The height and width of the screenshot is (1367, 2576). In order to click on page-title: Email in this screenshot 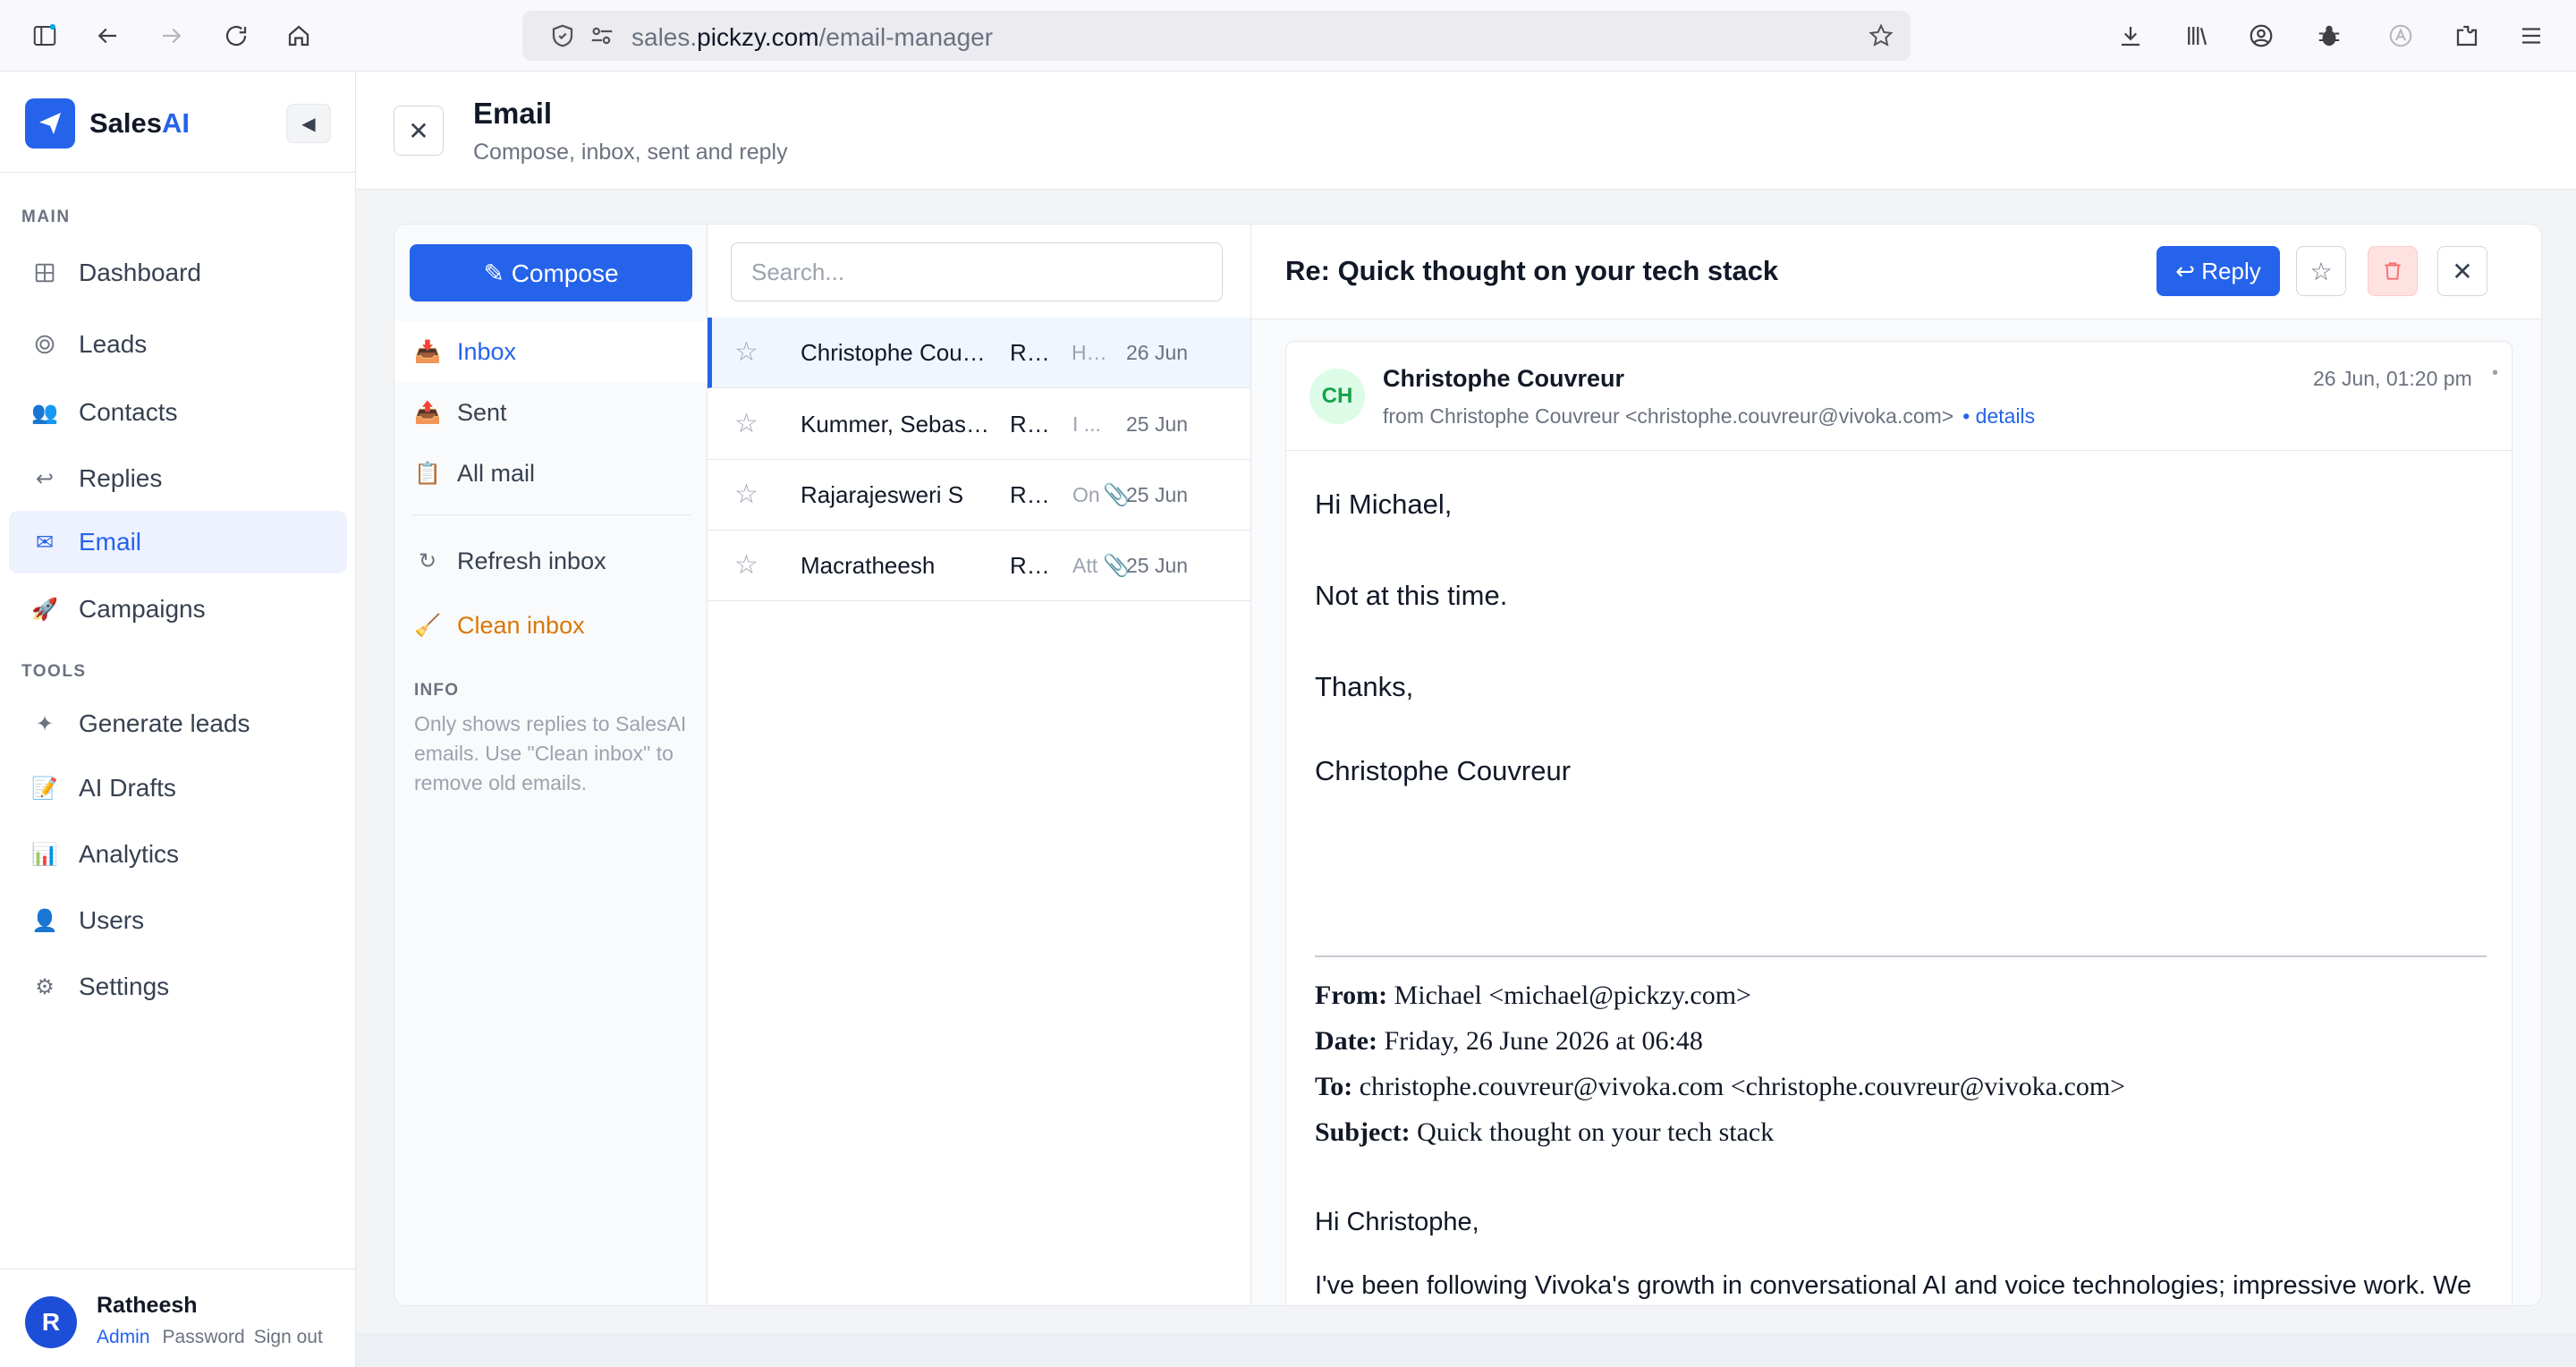, I will do `click(513, 113)`.